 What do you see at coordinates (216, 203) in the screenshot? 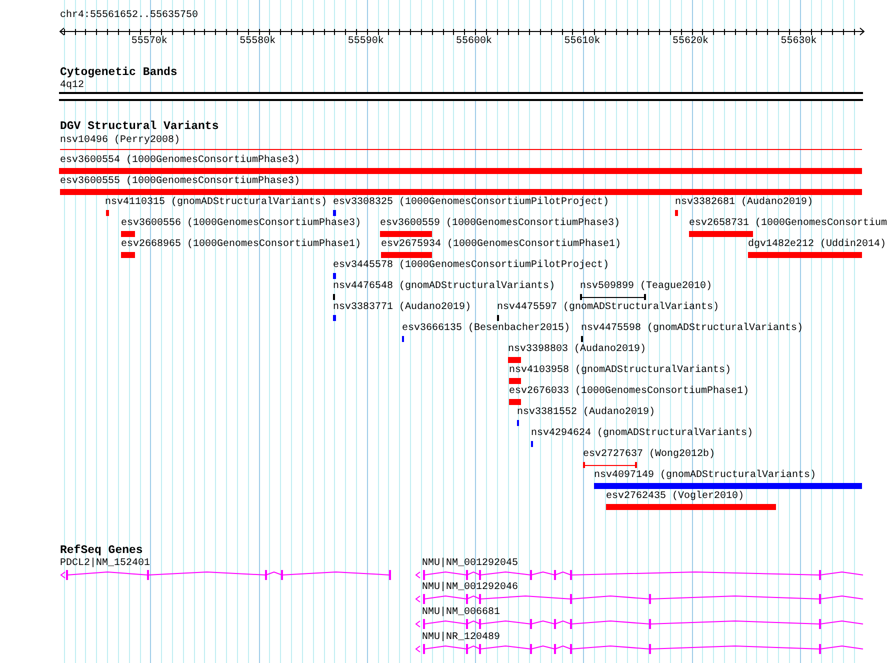
I see `feature-label: nsv4110315 (gnomADStructuralVariants)` at bounding box center [216, 203].